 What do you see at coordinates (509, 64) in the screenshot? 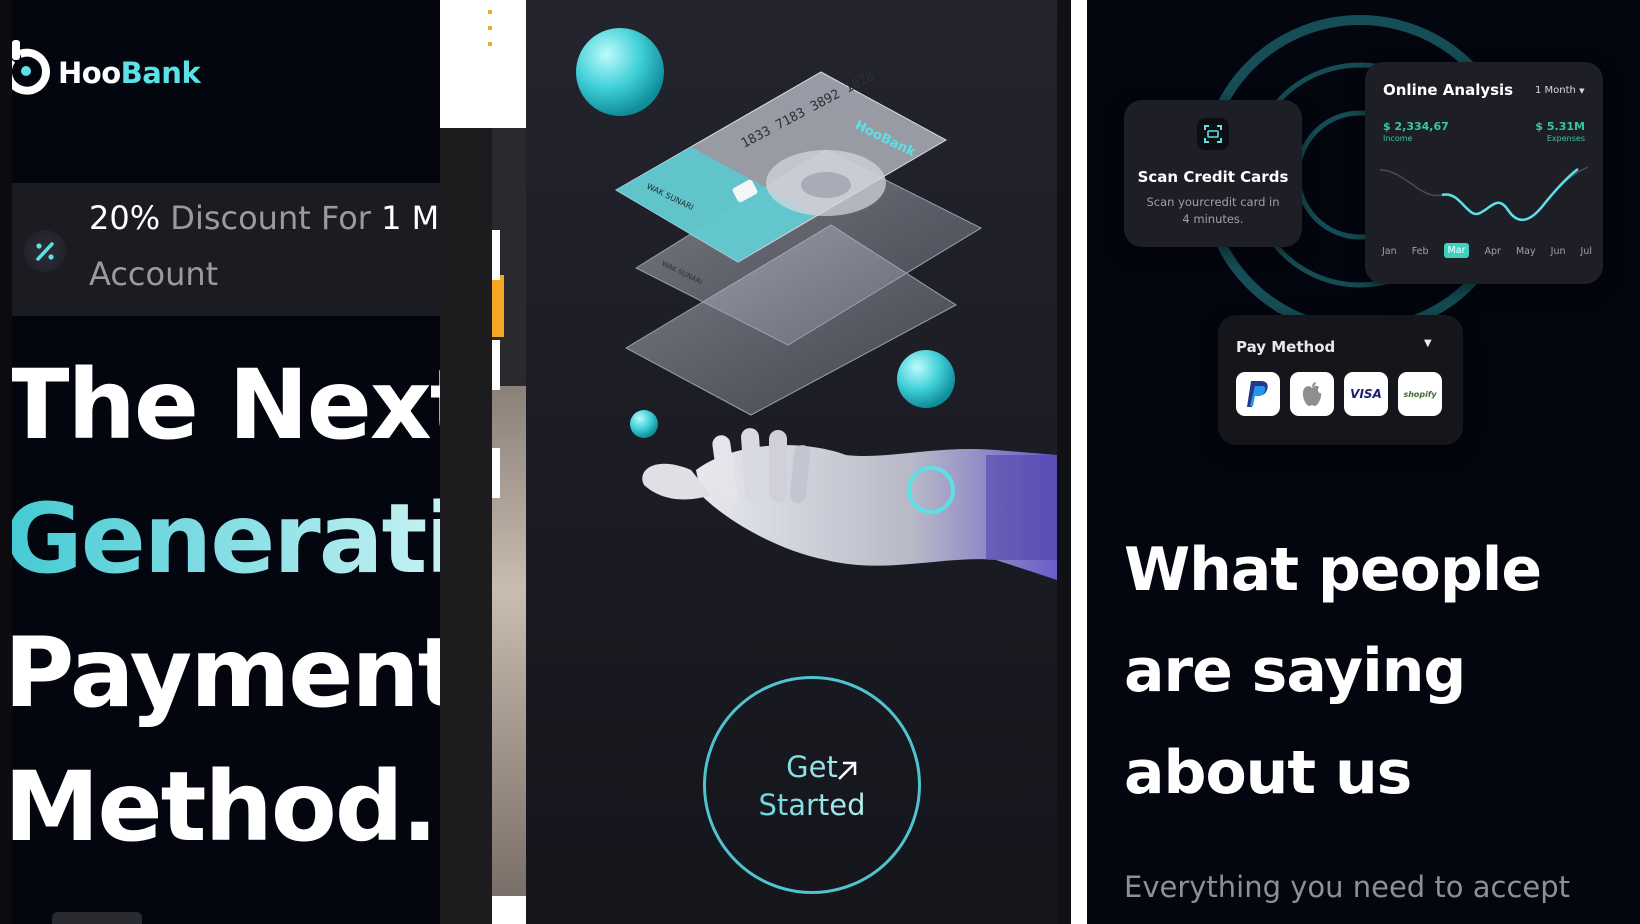
I see `strip-top` at bounding box center [509, 64].